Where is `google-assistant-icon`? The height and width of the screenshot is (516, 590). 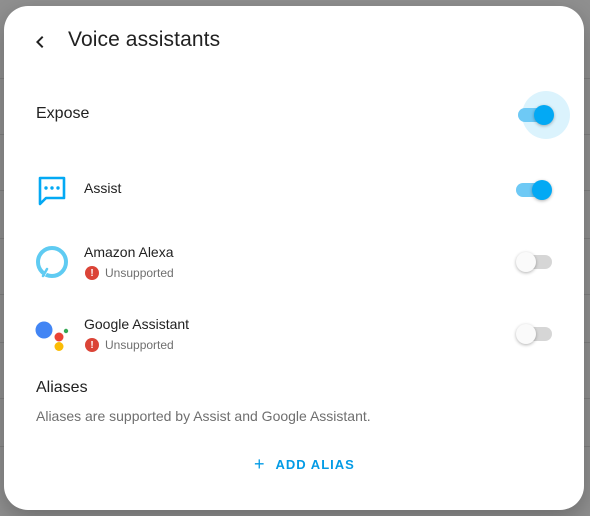 google-assistant-icon is located at coordinates (52, 336).